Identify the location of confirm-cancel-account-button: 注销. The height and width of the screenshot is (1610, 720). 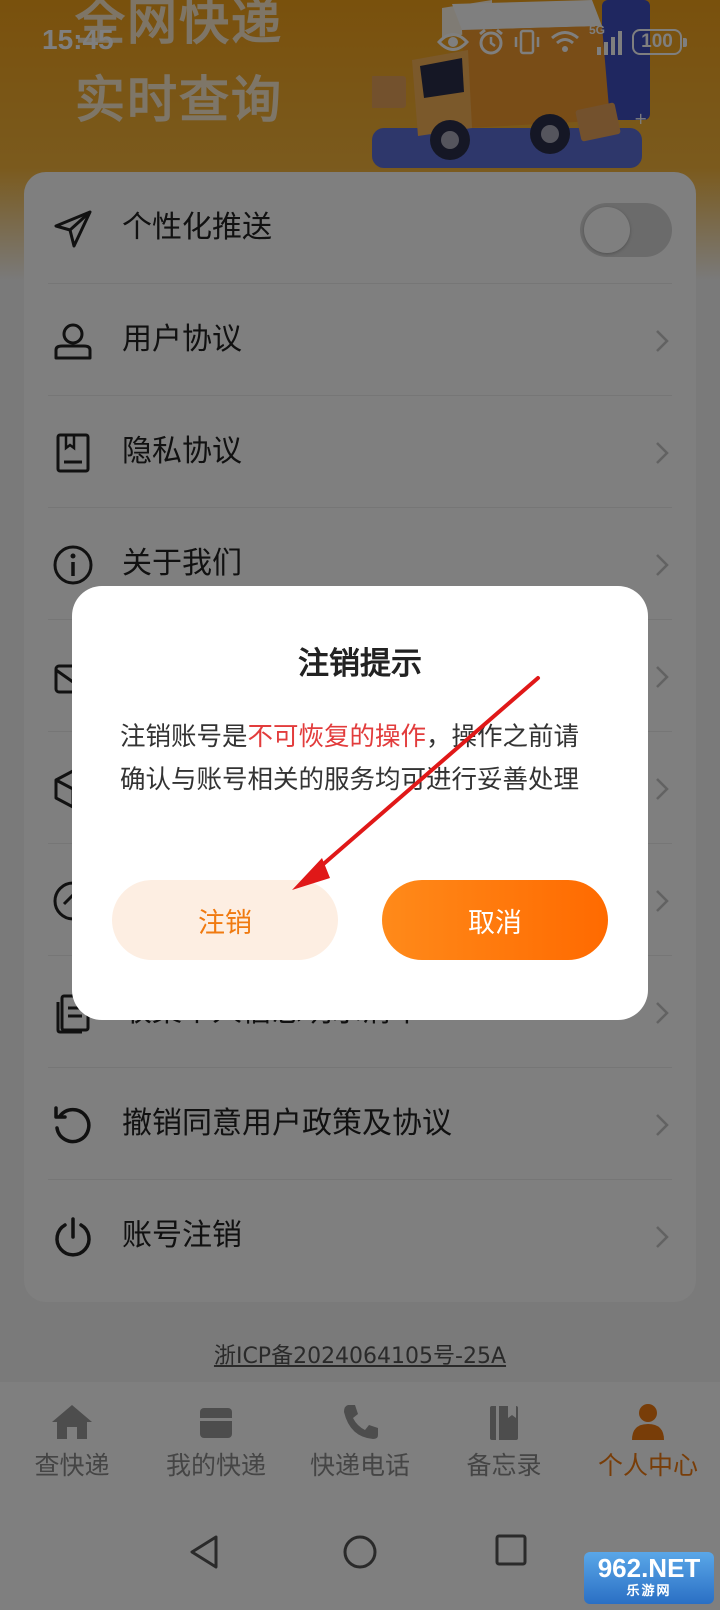
(225, 920).